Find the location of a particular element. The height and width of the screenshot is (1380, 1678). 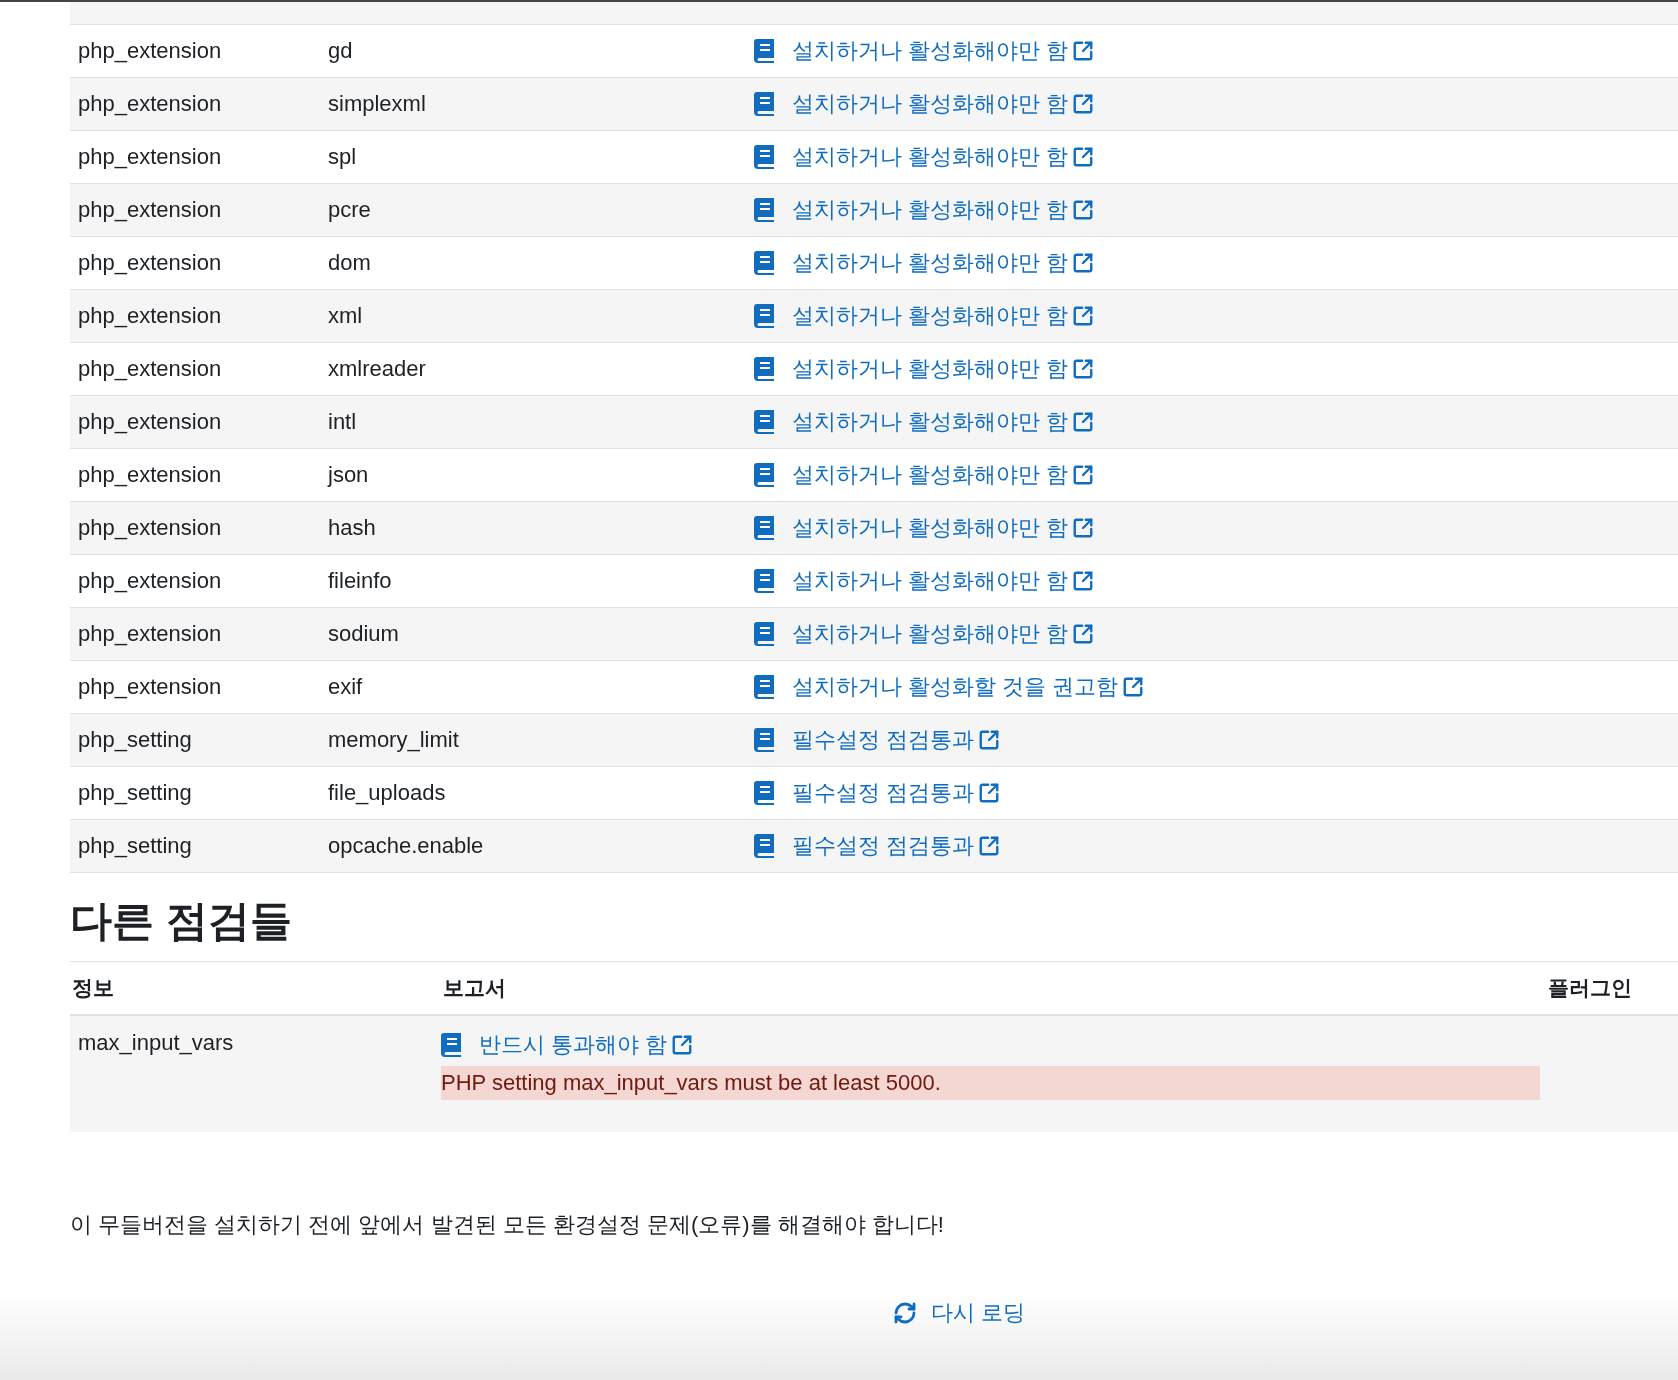

column-header: 플러그인 is located at coordinates (1590, 988).